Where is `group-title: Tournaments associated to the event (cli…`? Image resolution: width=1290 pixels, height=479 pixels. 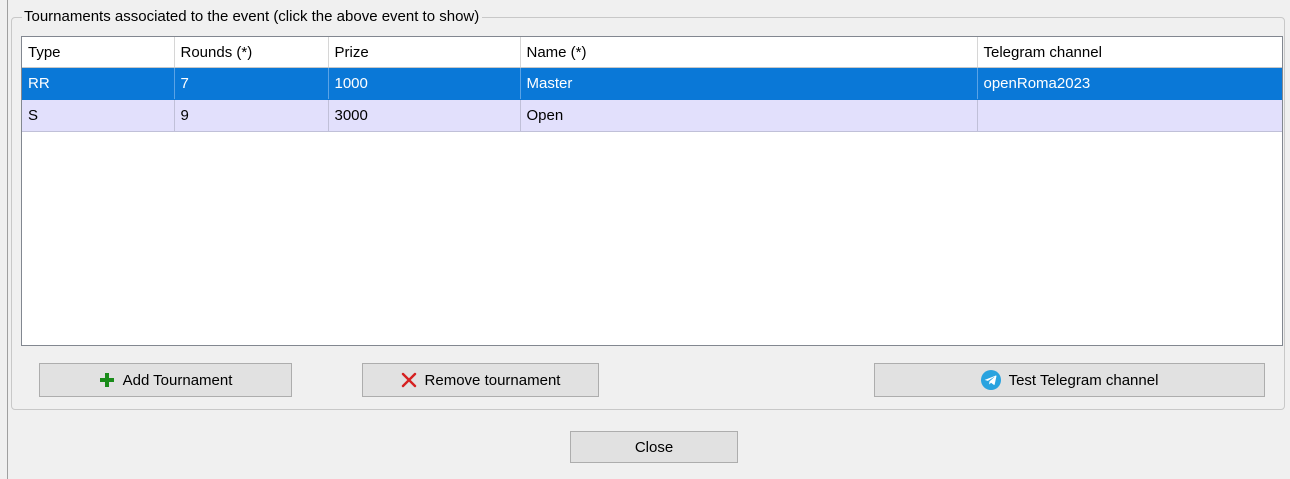 group-title: Tournaments associated to the event (cli… is located at coordinates (252, 17).